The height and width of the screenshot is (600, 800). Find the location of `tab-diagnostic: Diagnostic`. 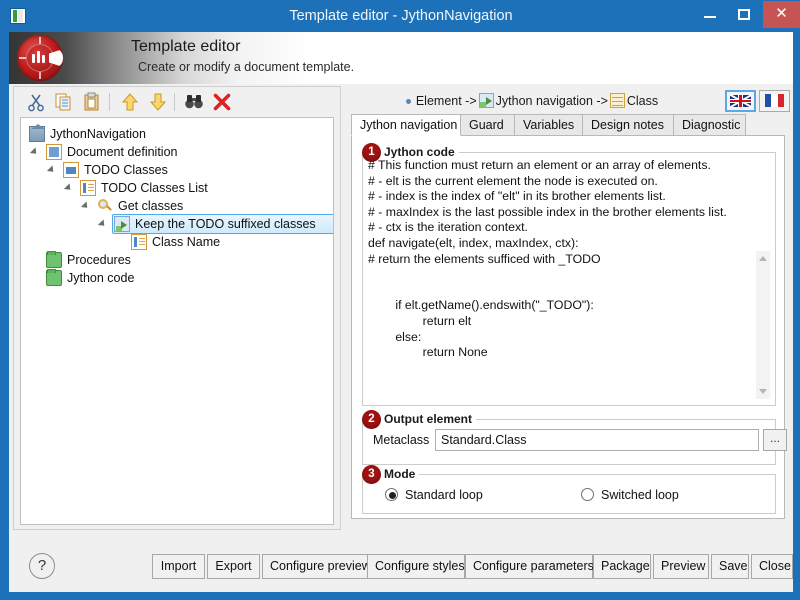

tab-diagnostic: Diagnostic is located at coordinates (709, 125).